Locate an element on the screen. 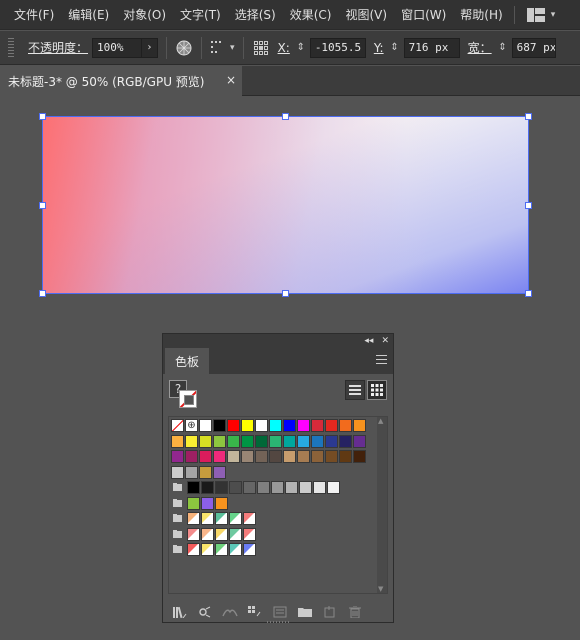 The height and width of the screenshot is (640, 580). menu-view: 视图(V) is located at coordinates (366, 15).